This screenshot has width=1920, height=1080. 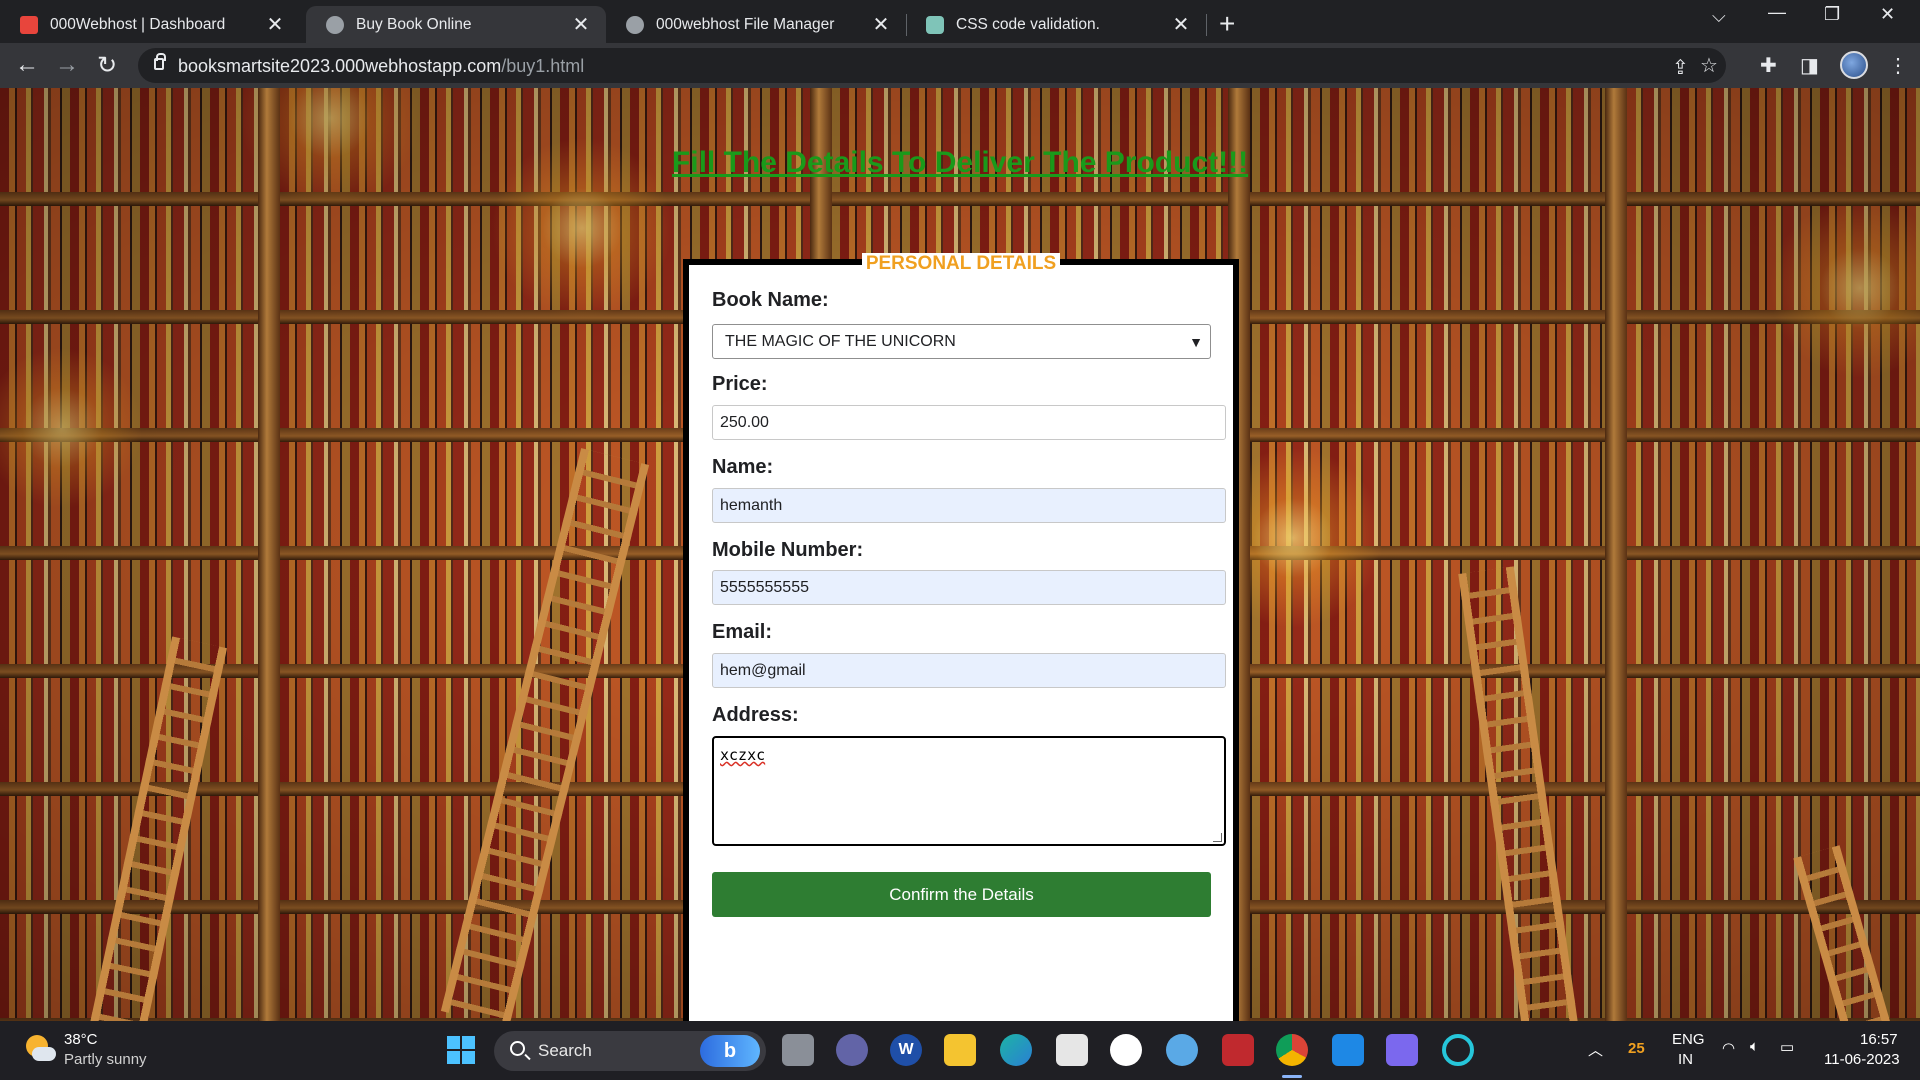 I want to click on edge-browser-icon, so click(x=1016, y=1050).